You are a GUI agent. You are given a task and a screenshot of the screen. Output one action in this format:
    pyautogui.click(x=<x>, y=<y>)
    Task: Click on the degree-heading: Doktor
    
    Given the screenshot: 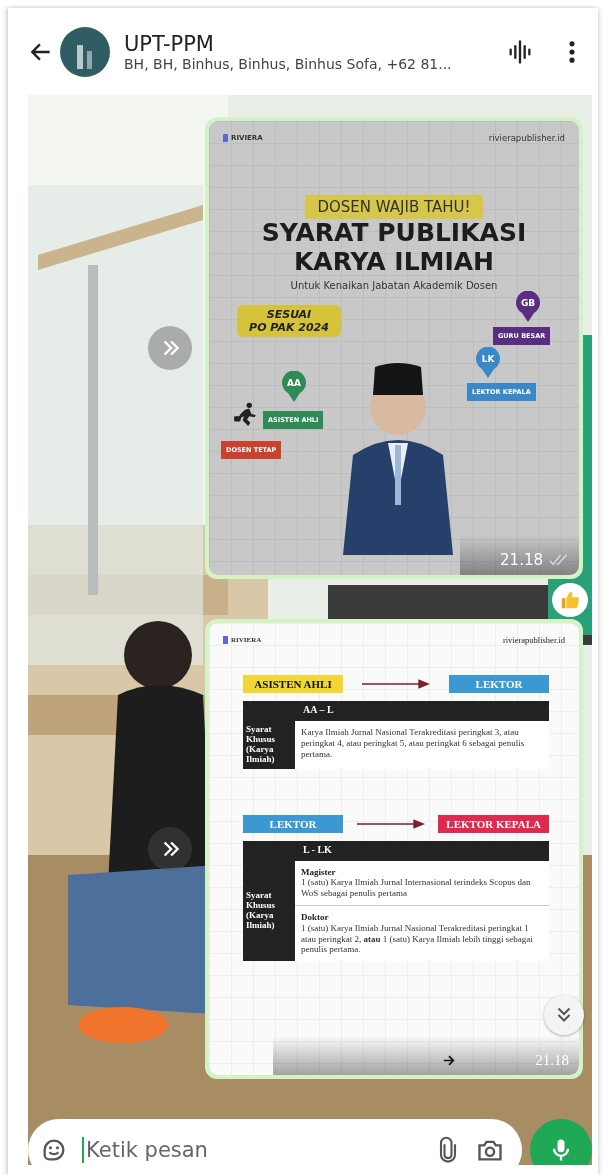 What is the action you would take?
    pyautogui.click(x=315, y=917)
    